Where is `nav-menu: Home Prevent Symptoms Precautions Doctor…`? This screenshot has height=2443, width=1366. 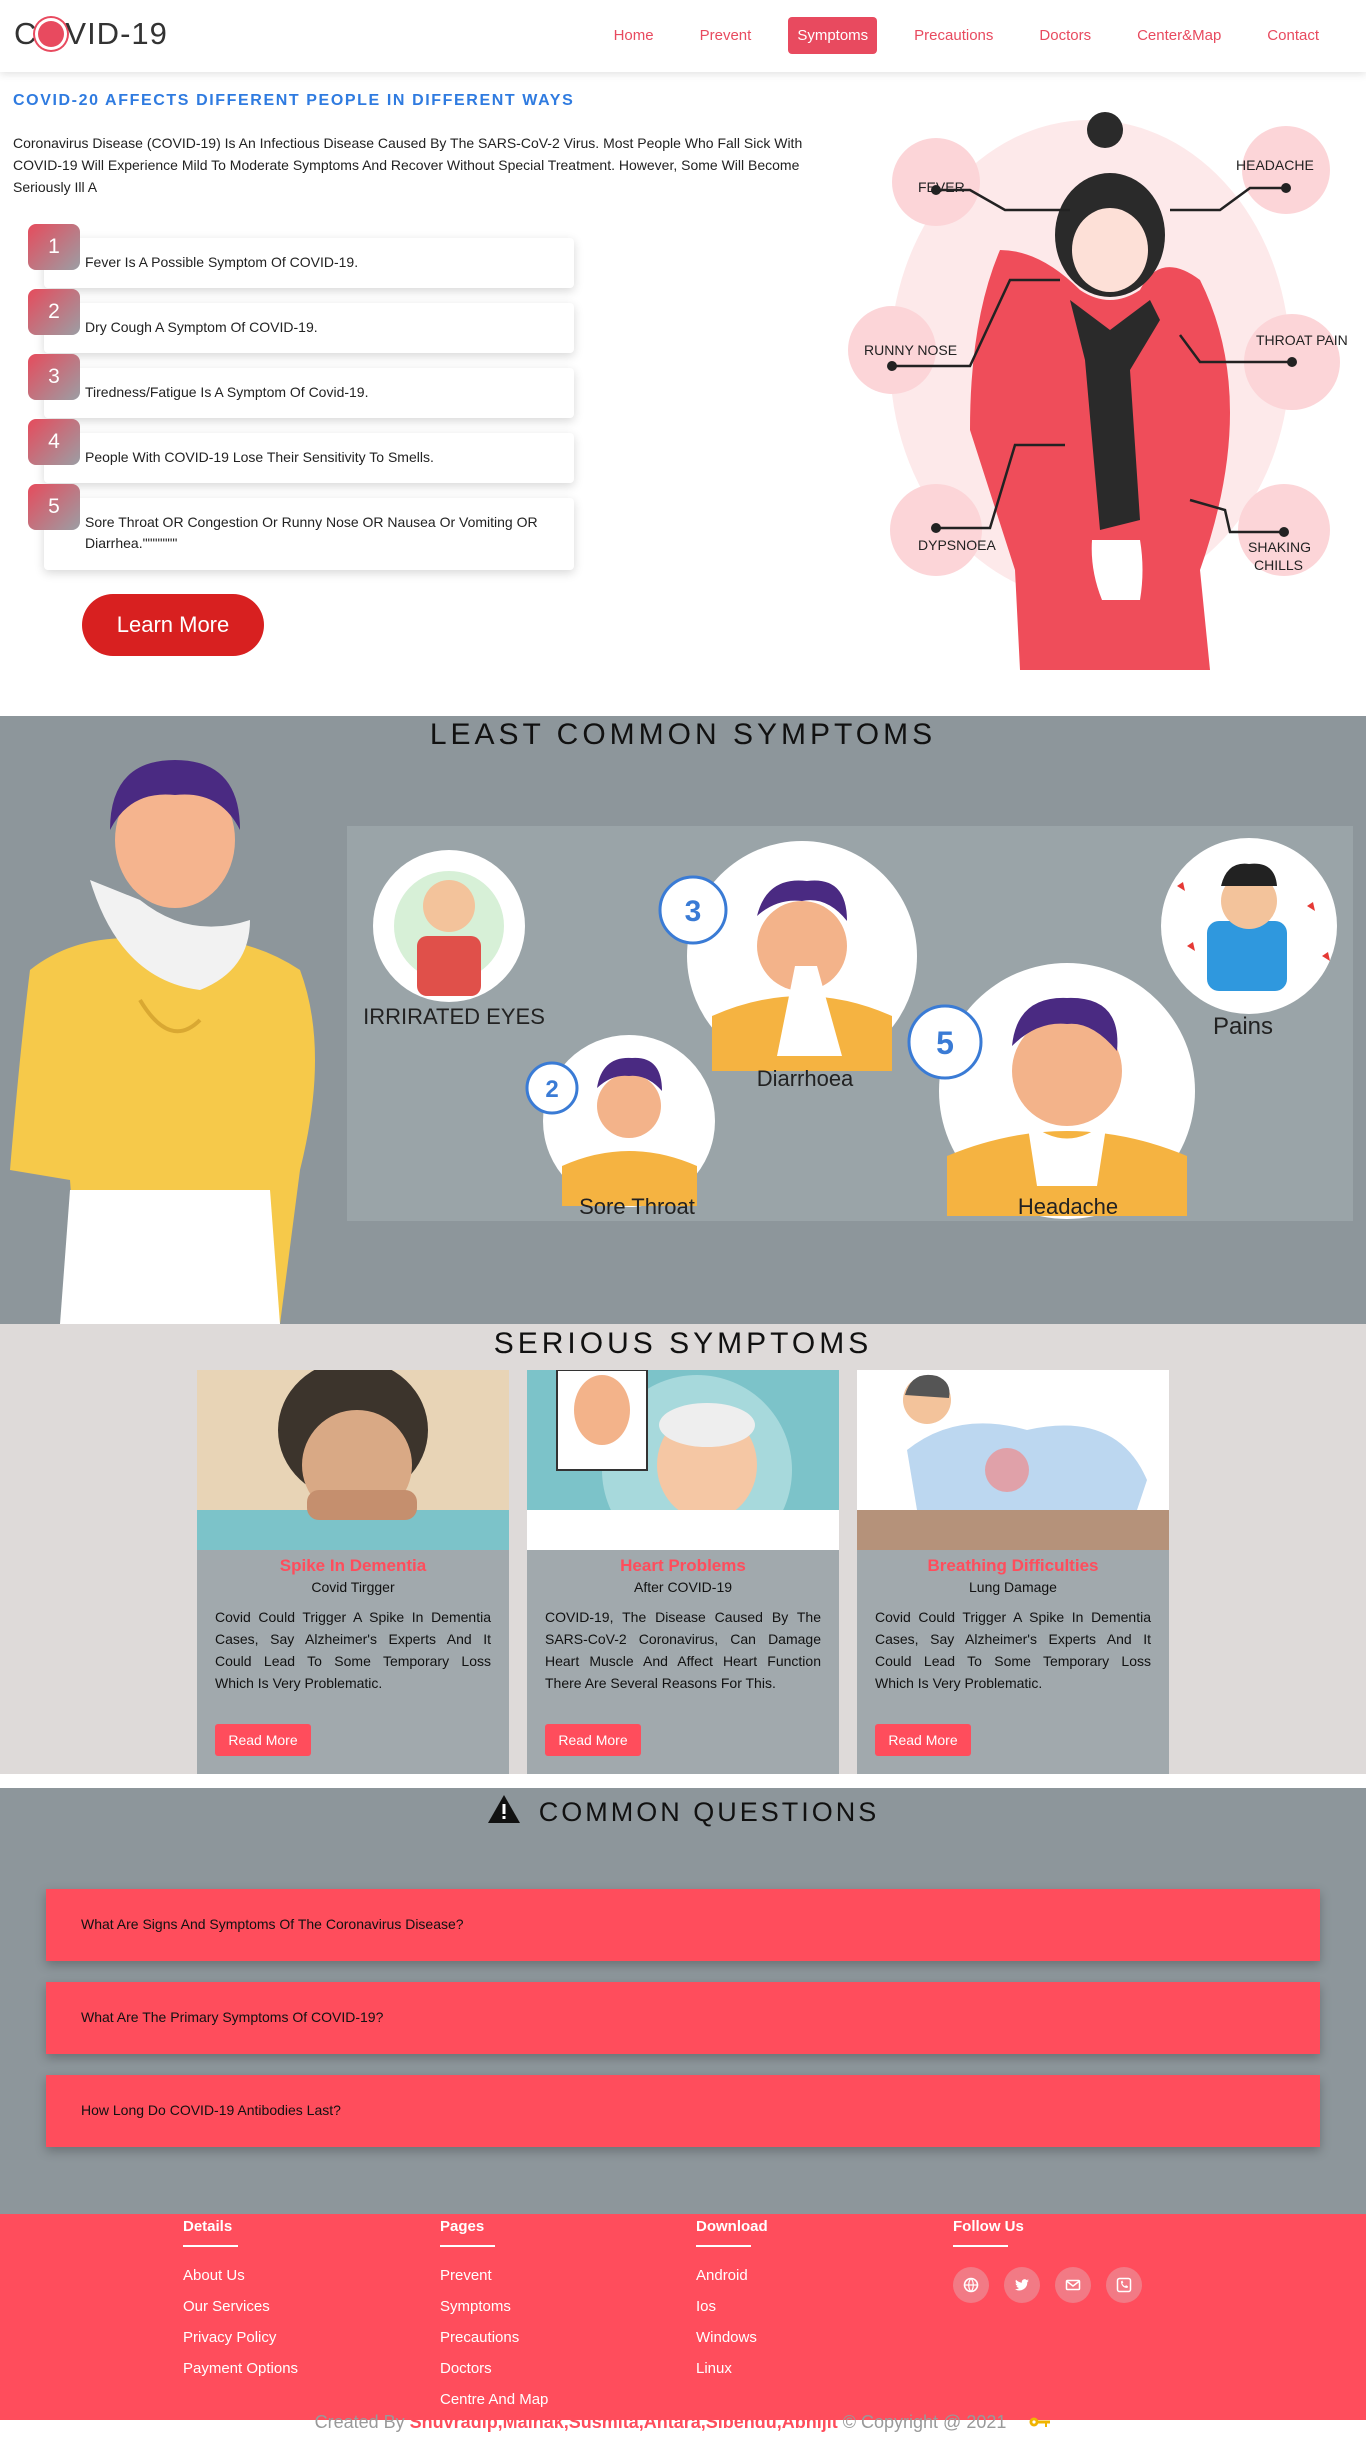 nav-menu: Home Prevent Symptoms Precautions Doctor… is located at coordinates (966, 35).